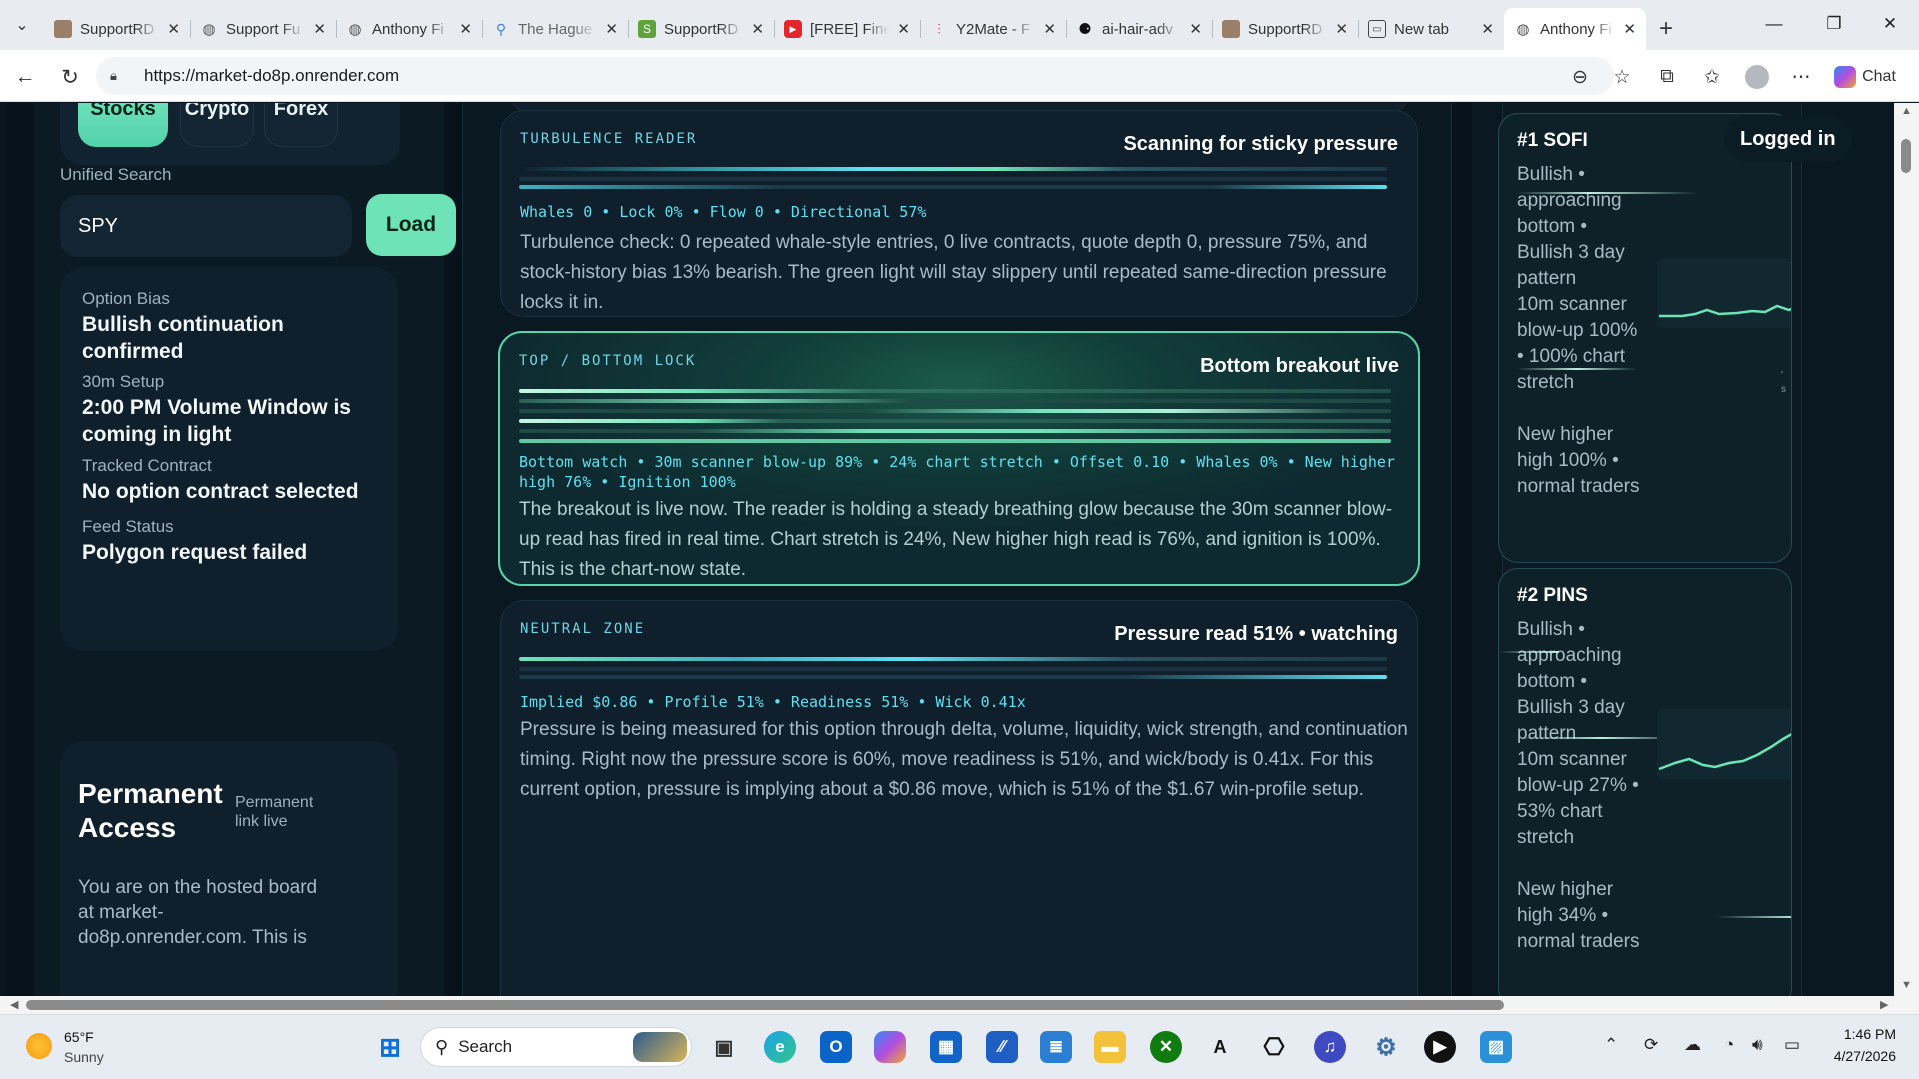  What do you see at coordinates (1386, 1047) in the screenshot?
I see `settings-gear-icon: ⚙` at bounding box center [1386, 1047].